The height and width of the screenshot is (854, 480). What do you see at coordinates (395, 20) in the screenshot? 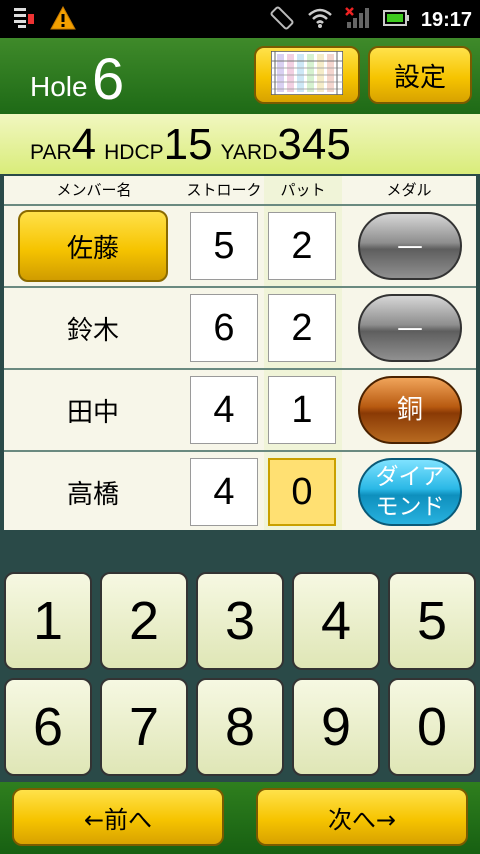
I see `battery-icon` at bounding box center [395, 20].